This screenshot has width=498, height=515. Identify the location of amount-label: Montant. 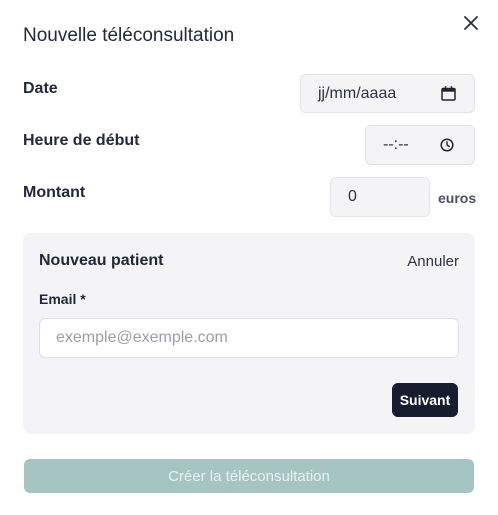
(54, 192).